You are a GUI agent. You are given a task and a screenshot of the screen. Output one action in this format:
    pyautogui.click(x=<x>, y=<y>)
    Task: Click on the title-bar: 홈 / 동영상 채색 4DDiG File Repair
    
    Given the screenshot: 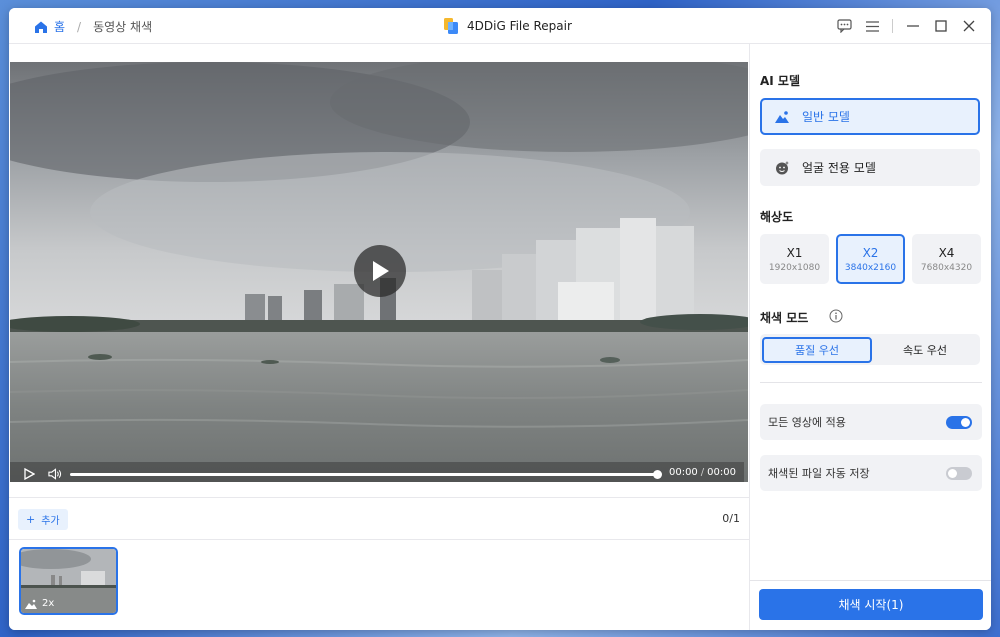 What is the action you would take?
    pyautogui.click(x=500, y=26)
    